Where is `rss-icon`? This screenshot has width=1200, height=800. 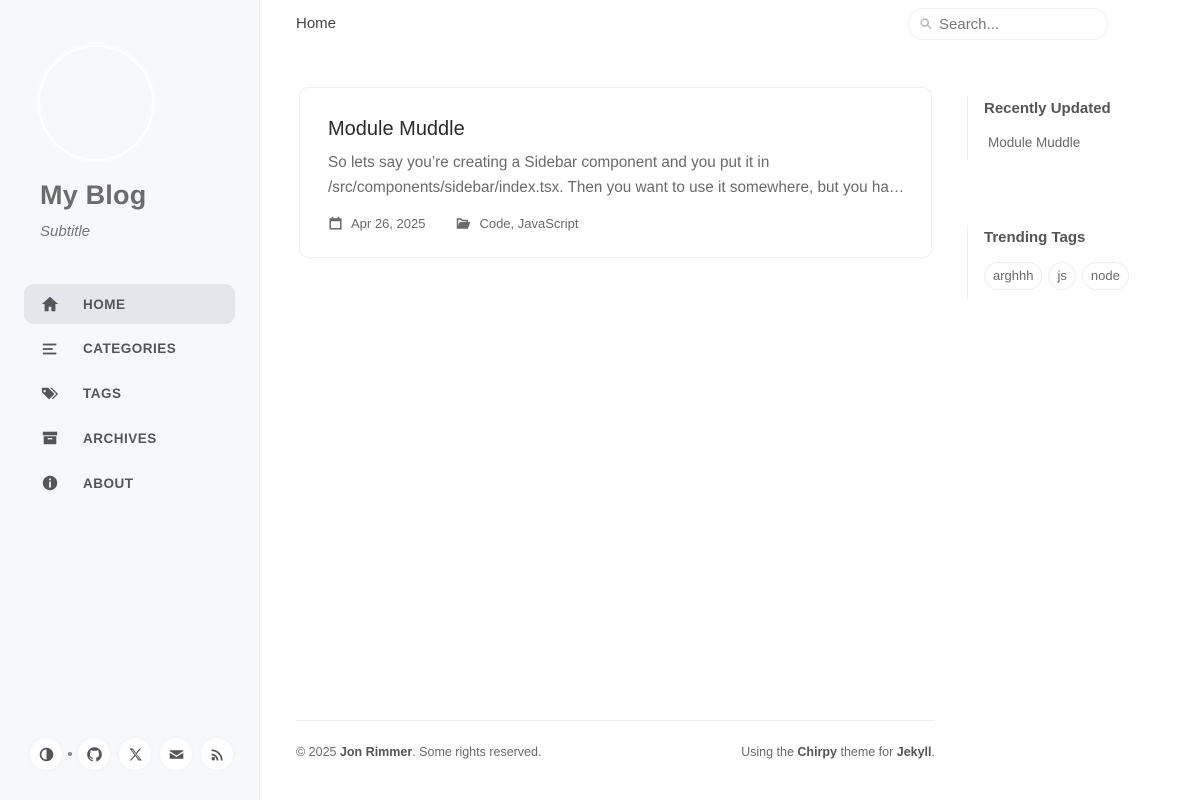 rss-icon is located at coordinates (217, 754).